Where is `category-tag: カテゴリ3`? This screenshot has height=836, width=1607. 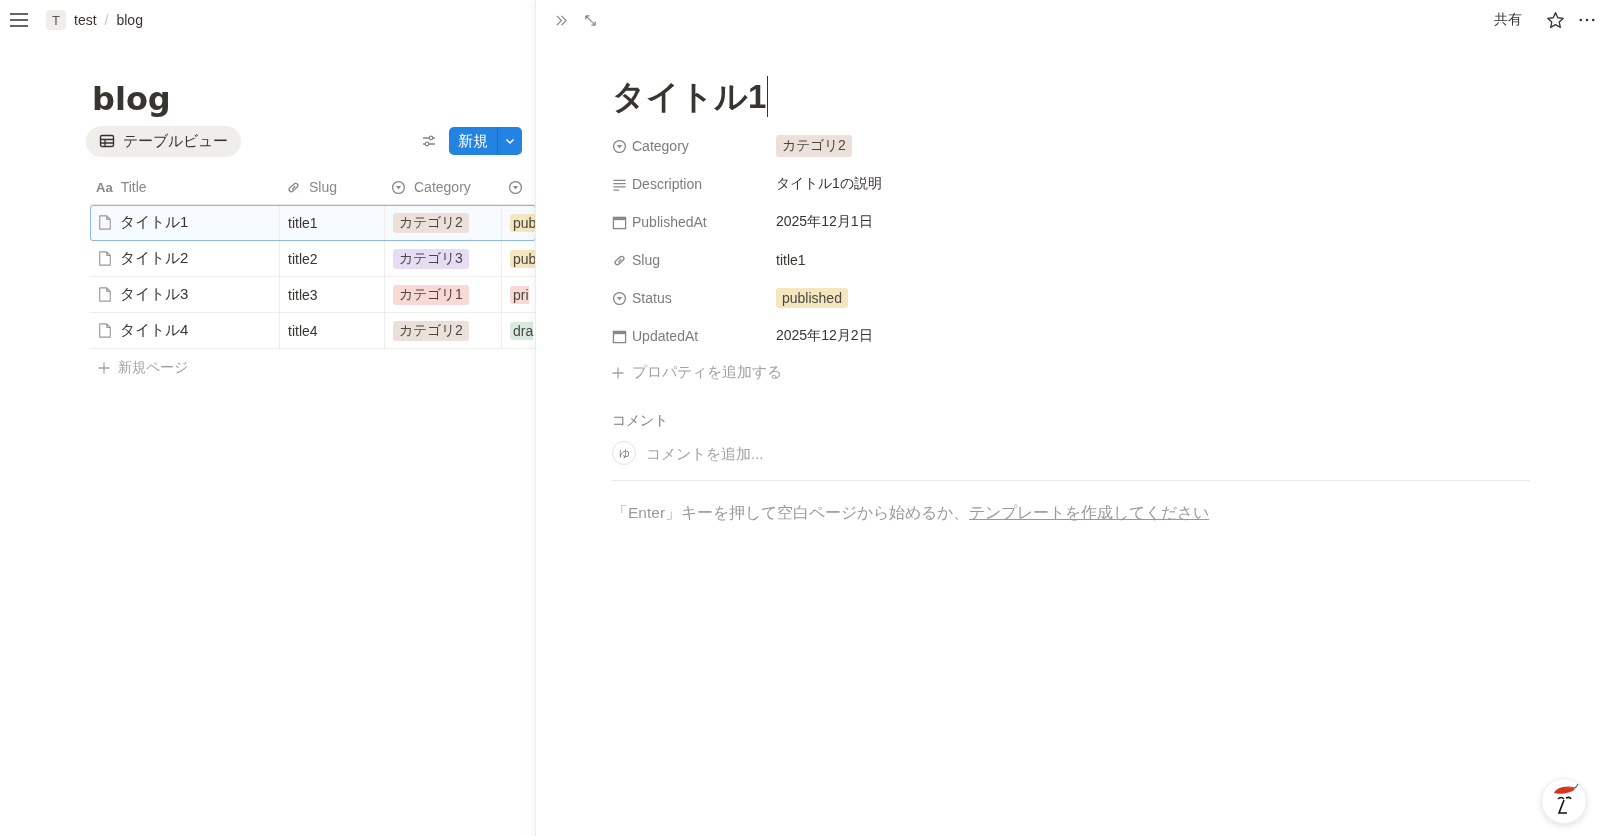 category-tag: カテゴリ3 is located at coordinates (431, 258).